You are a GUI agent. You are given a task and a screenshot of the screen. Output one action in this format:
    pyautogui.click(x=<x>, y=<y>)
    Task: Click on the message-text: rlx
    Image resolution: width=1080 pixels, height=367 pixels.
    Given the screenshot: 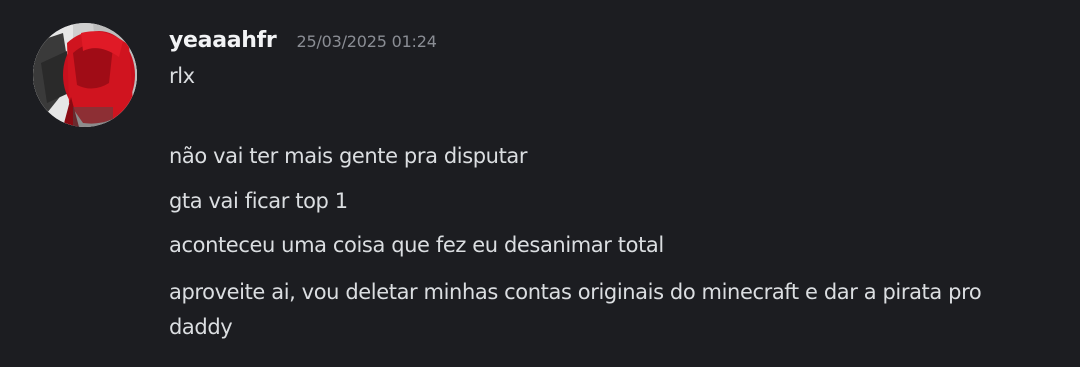 What is the action you would take?
    pyautogui.click(x=182, y=76)
    